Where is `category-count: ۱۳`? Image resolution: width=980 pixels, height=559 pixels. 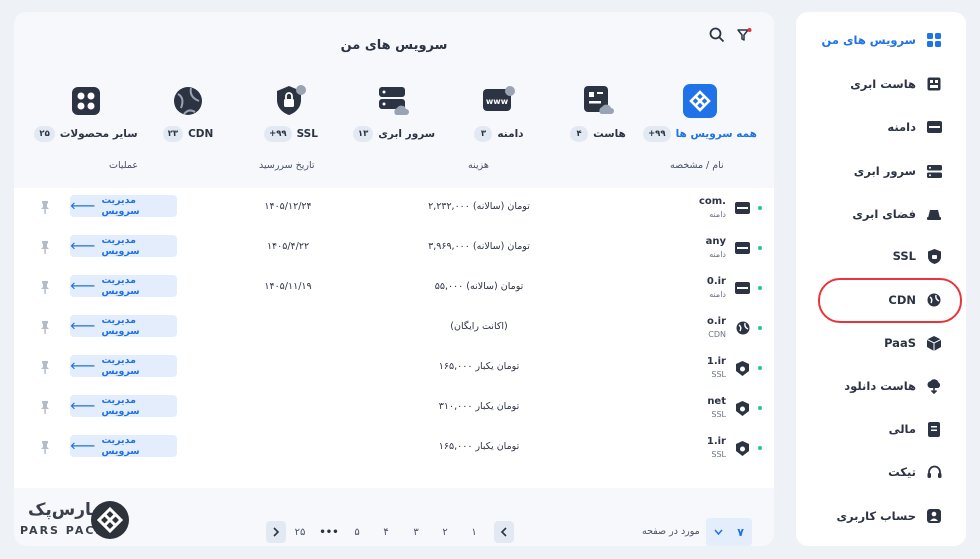 category-count: ۱۳ is located at coordinates (363, 134).